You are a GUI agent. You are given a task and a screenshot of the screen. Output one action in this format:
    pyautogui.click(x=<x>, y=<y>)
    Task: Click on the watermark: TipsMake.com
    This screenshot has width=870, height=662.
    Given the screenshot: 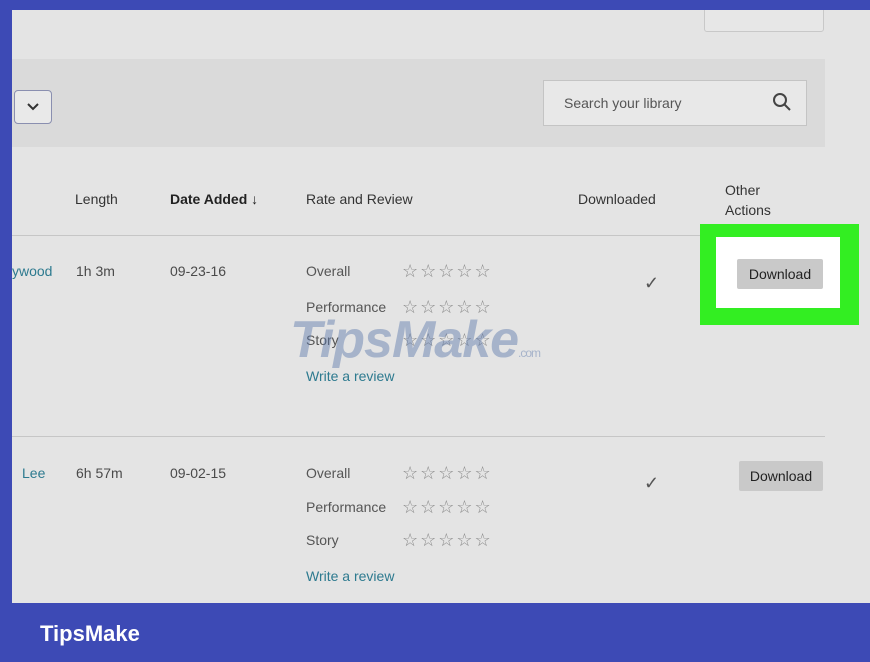 What is the action you would take?
    pyautogui.click(x=415, y=340)
    